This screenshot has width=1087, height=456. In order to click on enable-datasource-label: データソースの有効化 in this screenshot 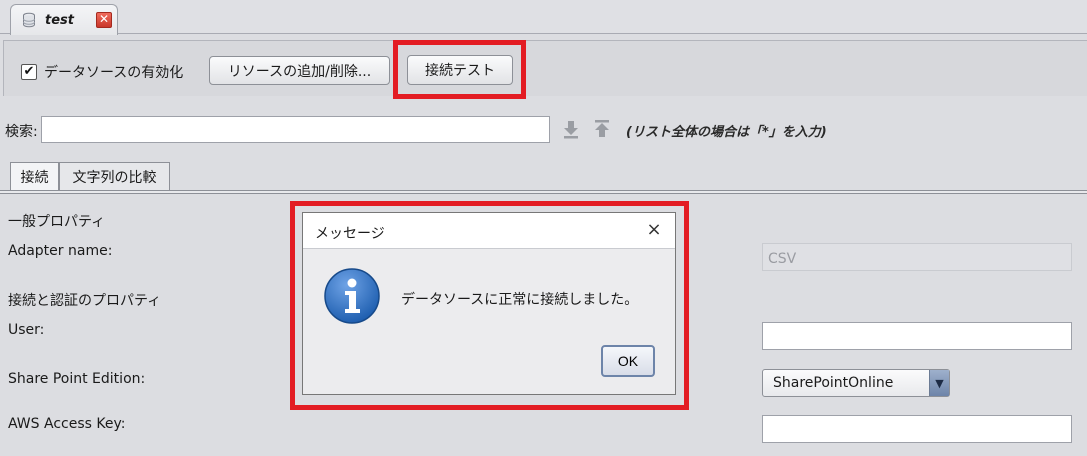, I will do `click(114, 73)`.